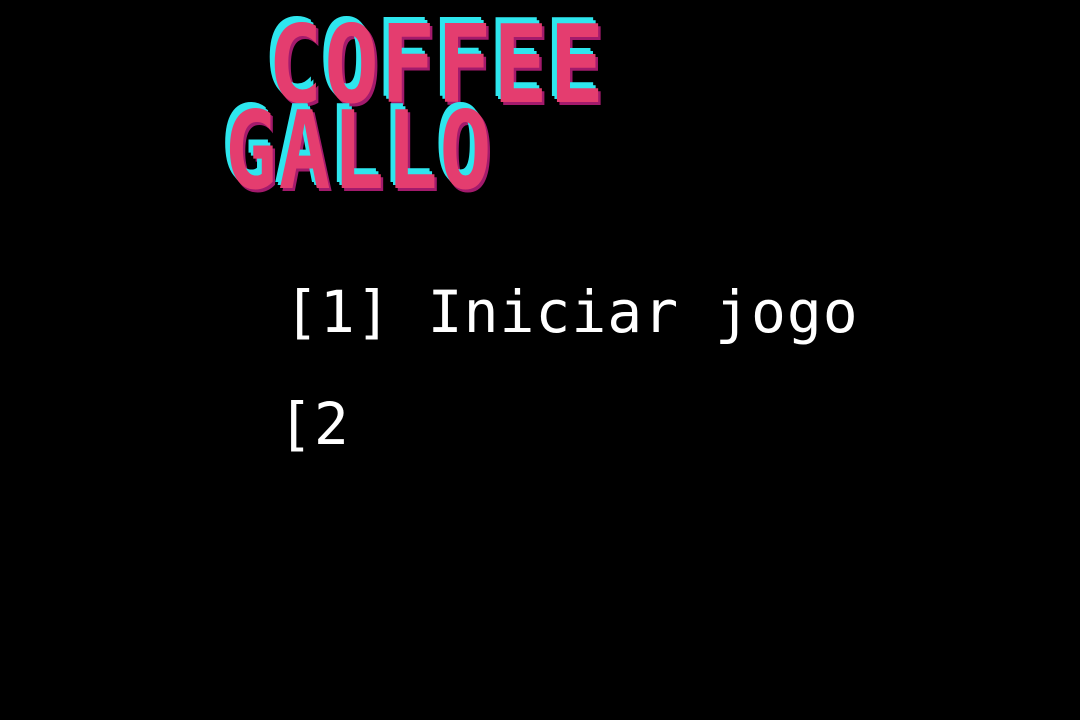 Image resolution: width=1080 pixels, height=720 pixels. I want to click on menu-option-start-game: [1] Iniciar jogo, so click(571, 312).